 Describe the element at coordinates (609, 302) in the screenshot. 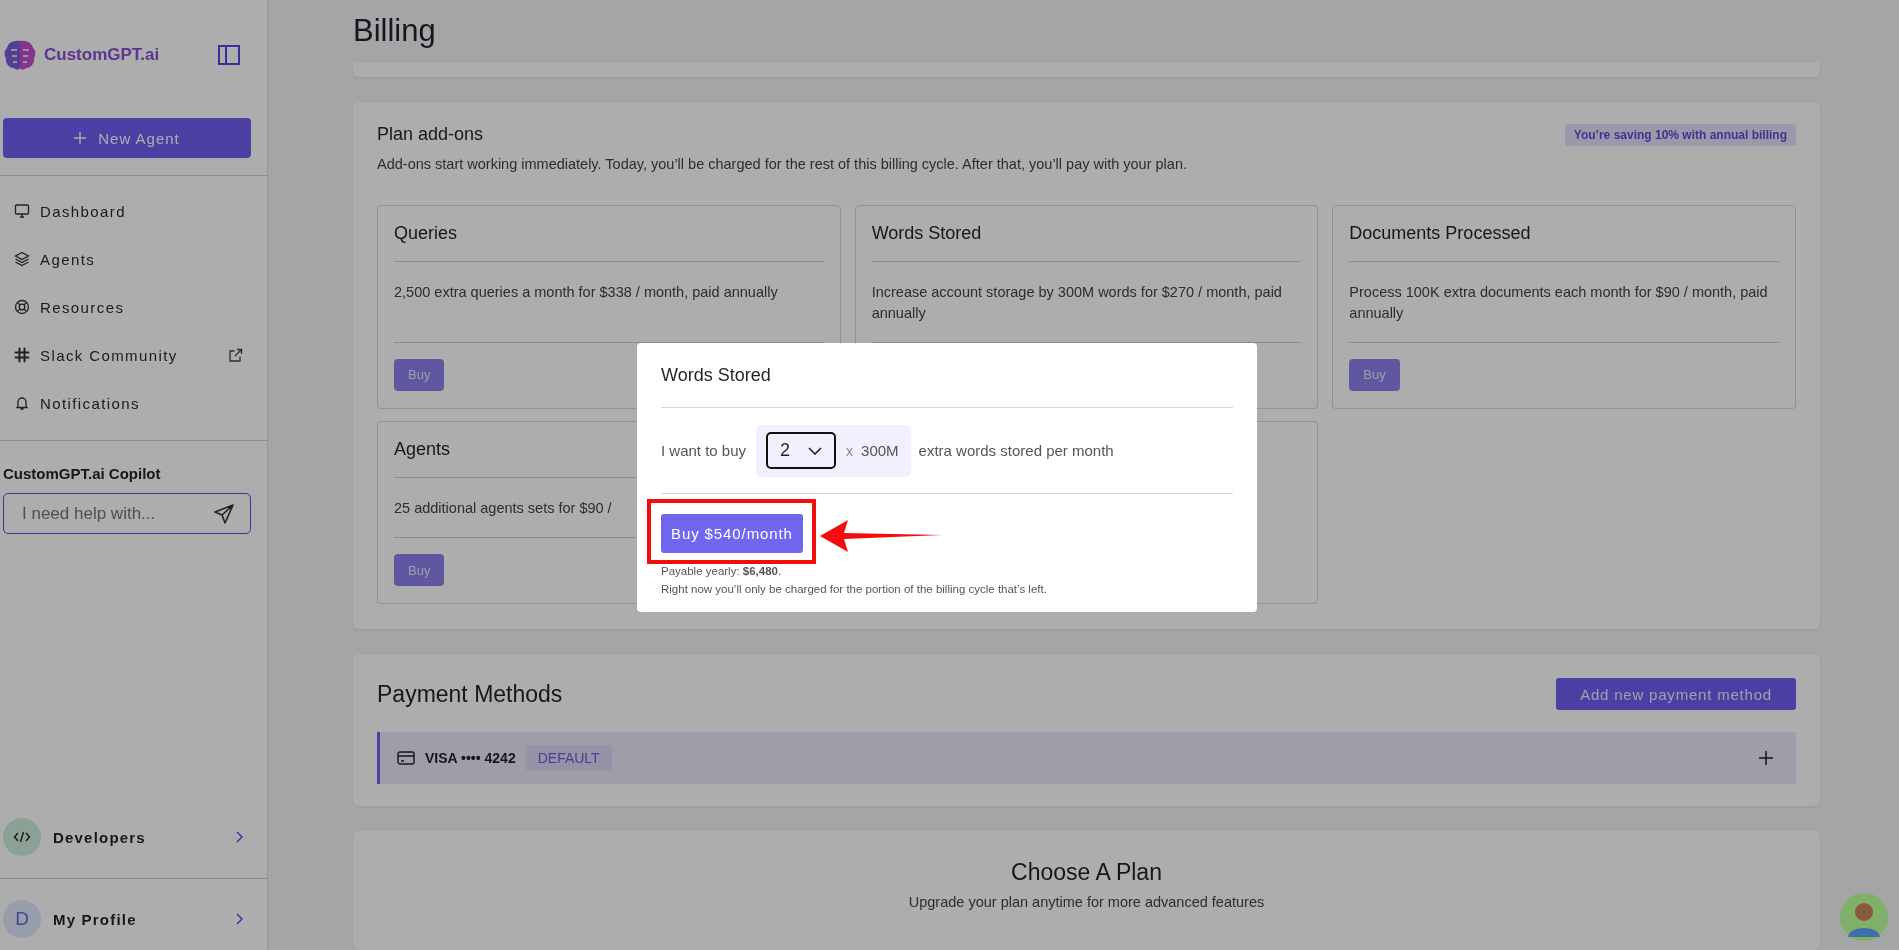

I see `addon-description: 2,500 extra queries a month for $338 / month, paid annually` at that location.